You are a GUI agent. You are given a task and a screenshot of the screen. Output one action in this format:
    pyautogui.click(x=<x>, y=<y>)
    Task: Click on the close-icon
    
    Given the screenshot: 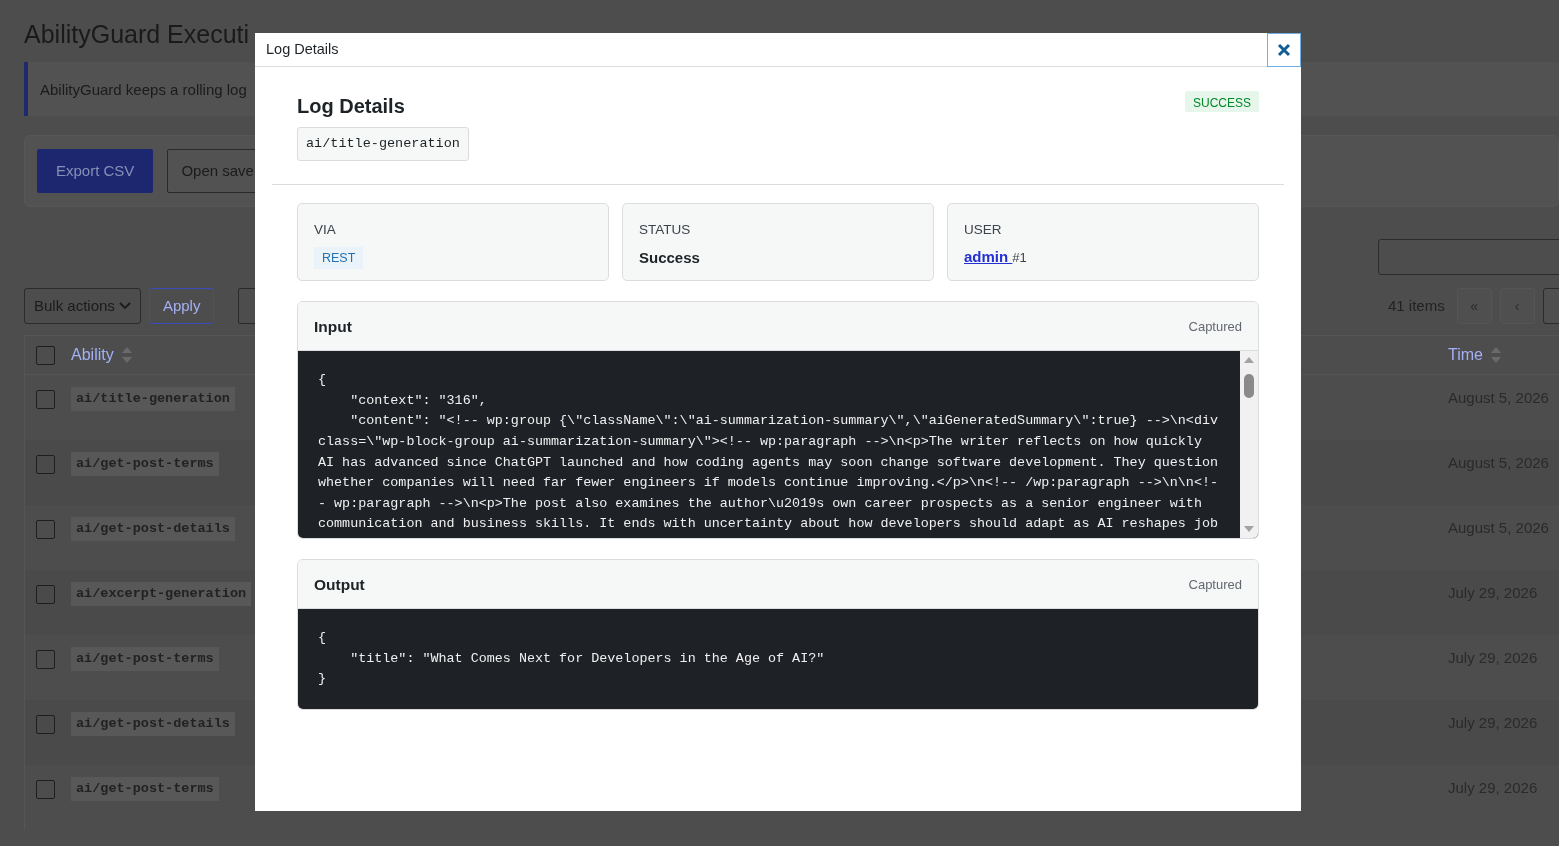 What is the action you would take?
    pyautogui.click(x=1284, y=50)
    